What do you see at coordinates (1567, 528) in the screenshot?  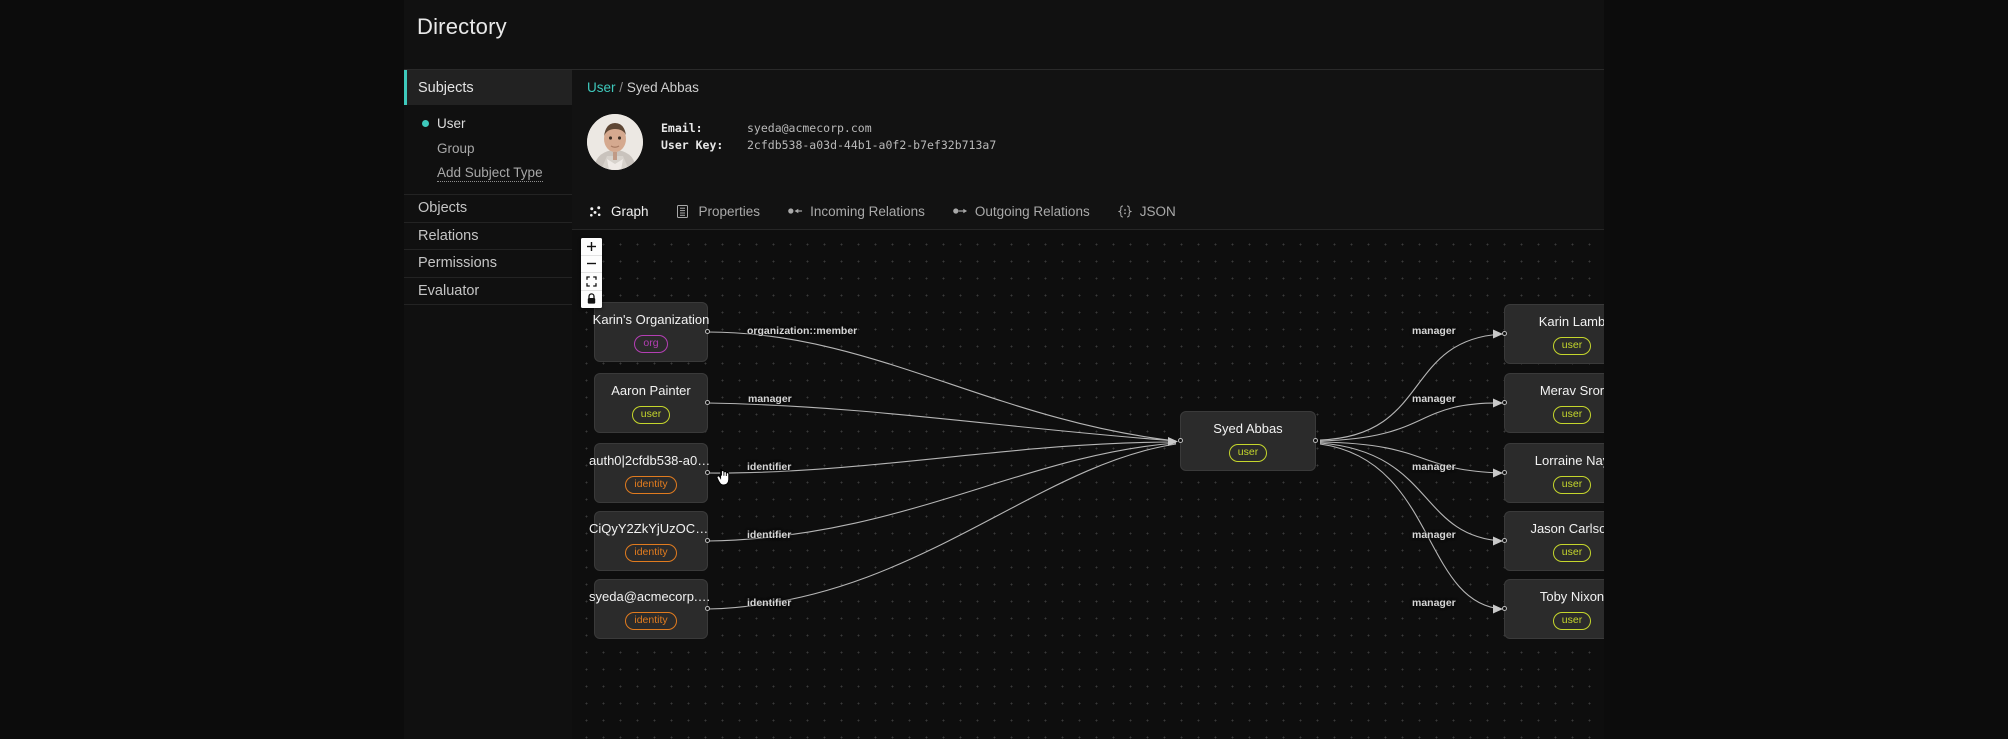 I see `node-label: Jason Carlson` at bounding box center [1567, 528].